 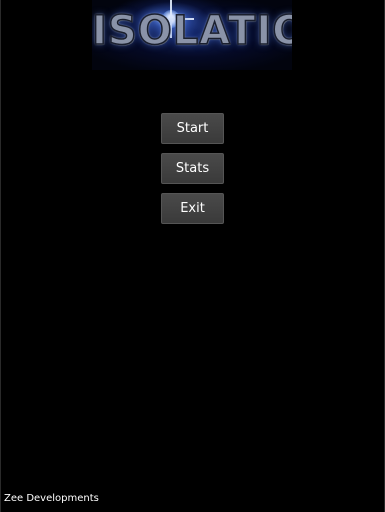 I want to click on exit-button: Exit, so click(x=192, y=208).